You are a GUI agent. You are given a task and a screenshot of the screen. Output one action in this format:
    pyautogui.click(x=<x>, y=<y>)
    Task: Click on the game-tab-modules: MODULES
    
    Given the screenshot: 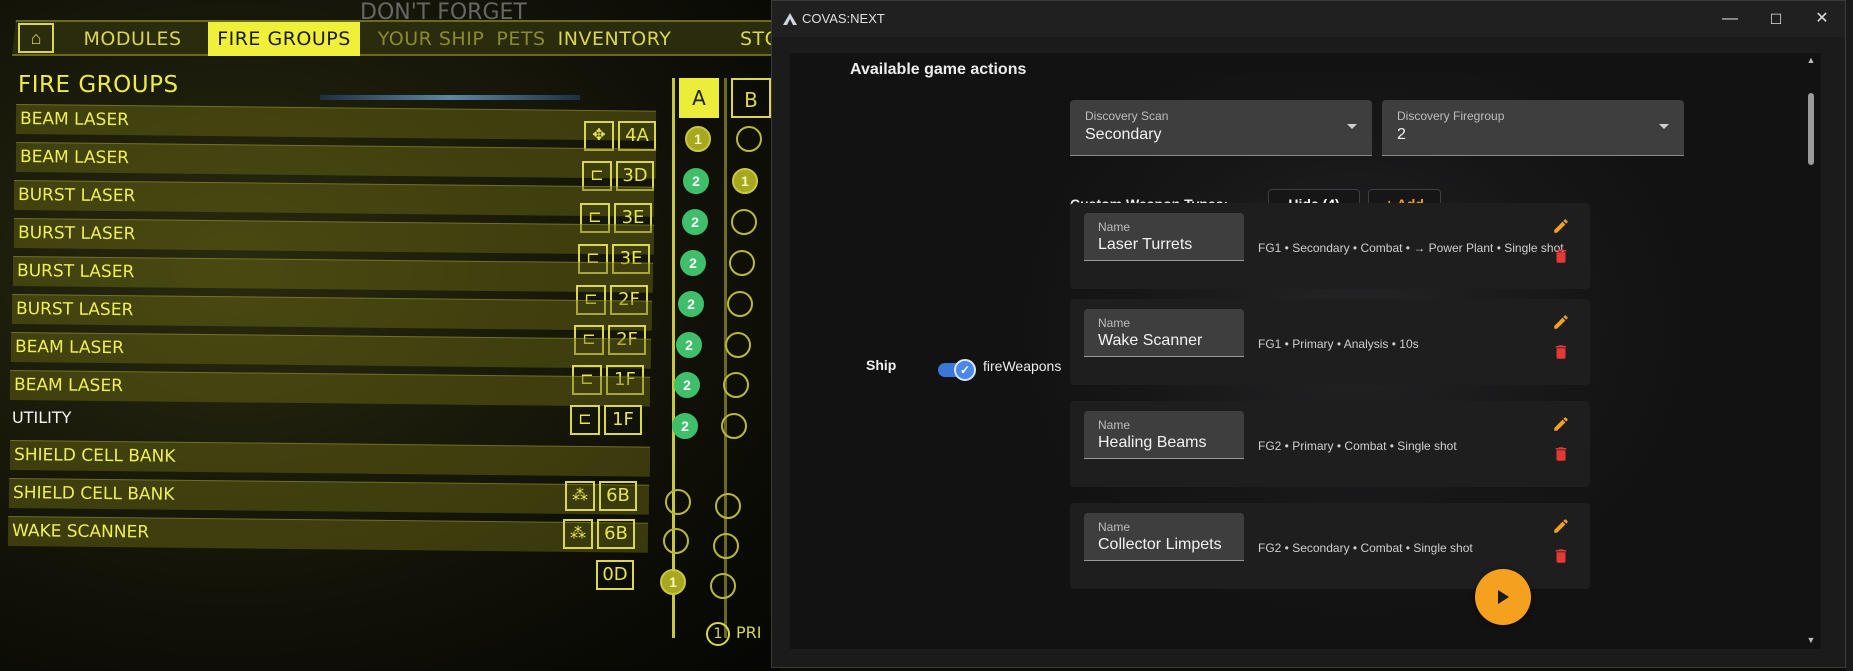 What is the action you would take?
    pyautogui.click(x=132, y=39)
    